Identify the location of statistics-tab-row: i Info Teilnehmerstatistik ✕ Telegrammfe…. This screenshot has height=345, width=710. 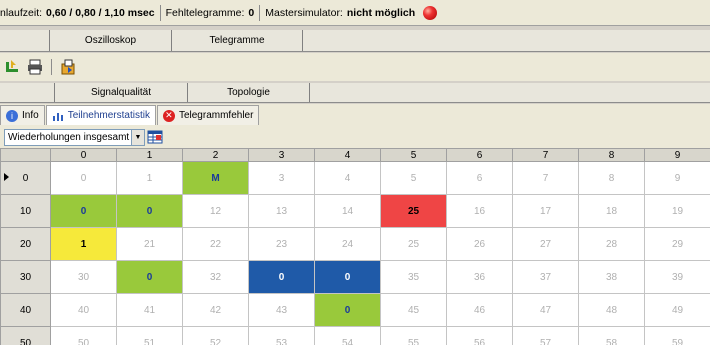
(355, 115).